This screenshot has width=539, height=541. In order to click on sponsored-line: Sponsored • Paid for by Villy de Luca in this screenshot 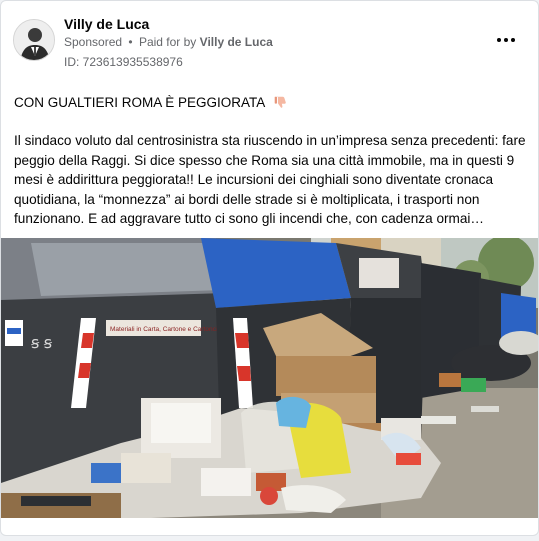, I will do `click(168, 42)`.